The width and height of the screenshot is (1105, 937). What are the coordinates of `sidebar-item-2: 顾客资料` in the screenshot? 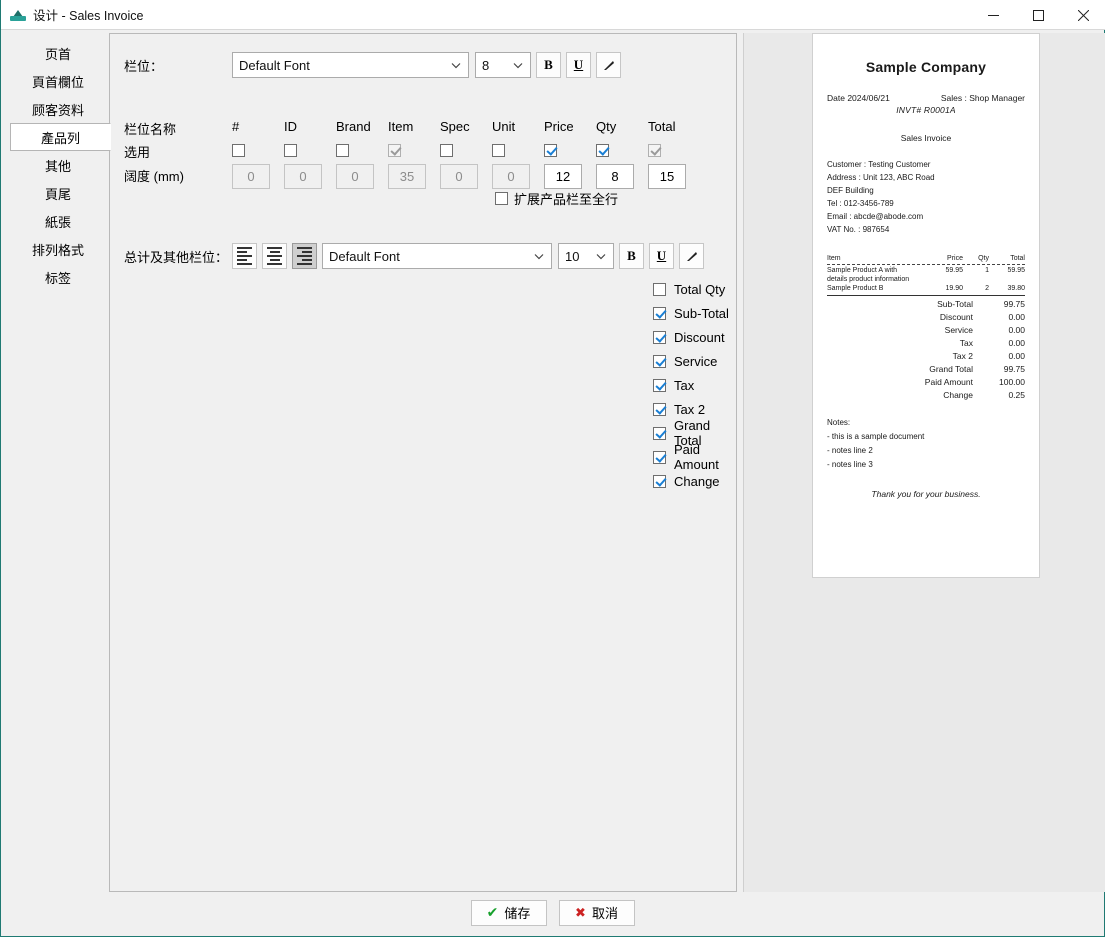 It's located at (58, 109).